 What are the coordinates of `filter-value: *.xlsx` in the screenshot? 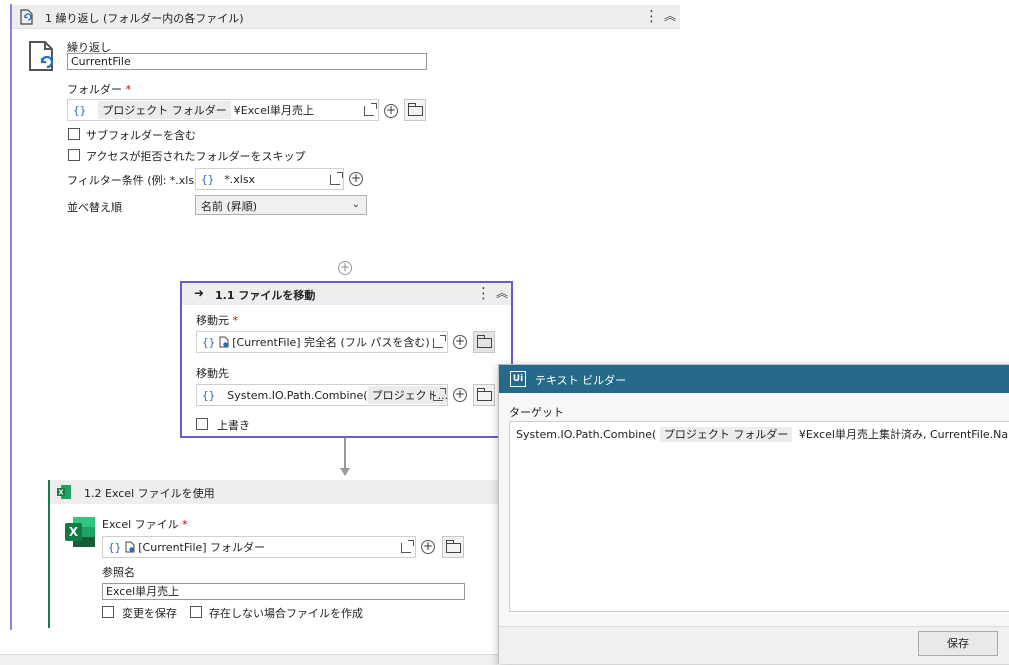 It's located at (240, 179).